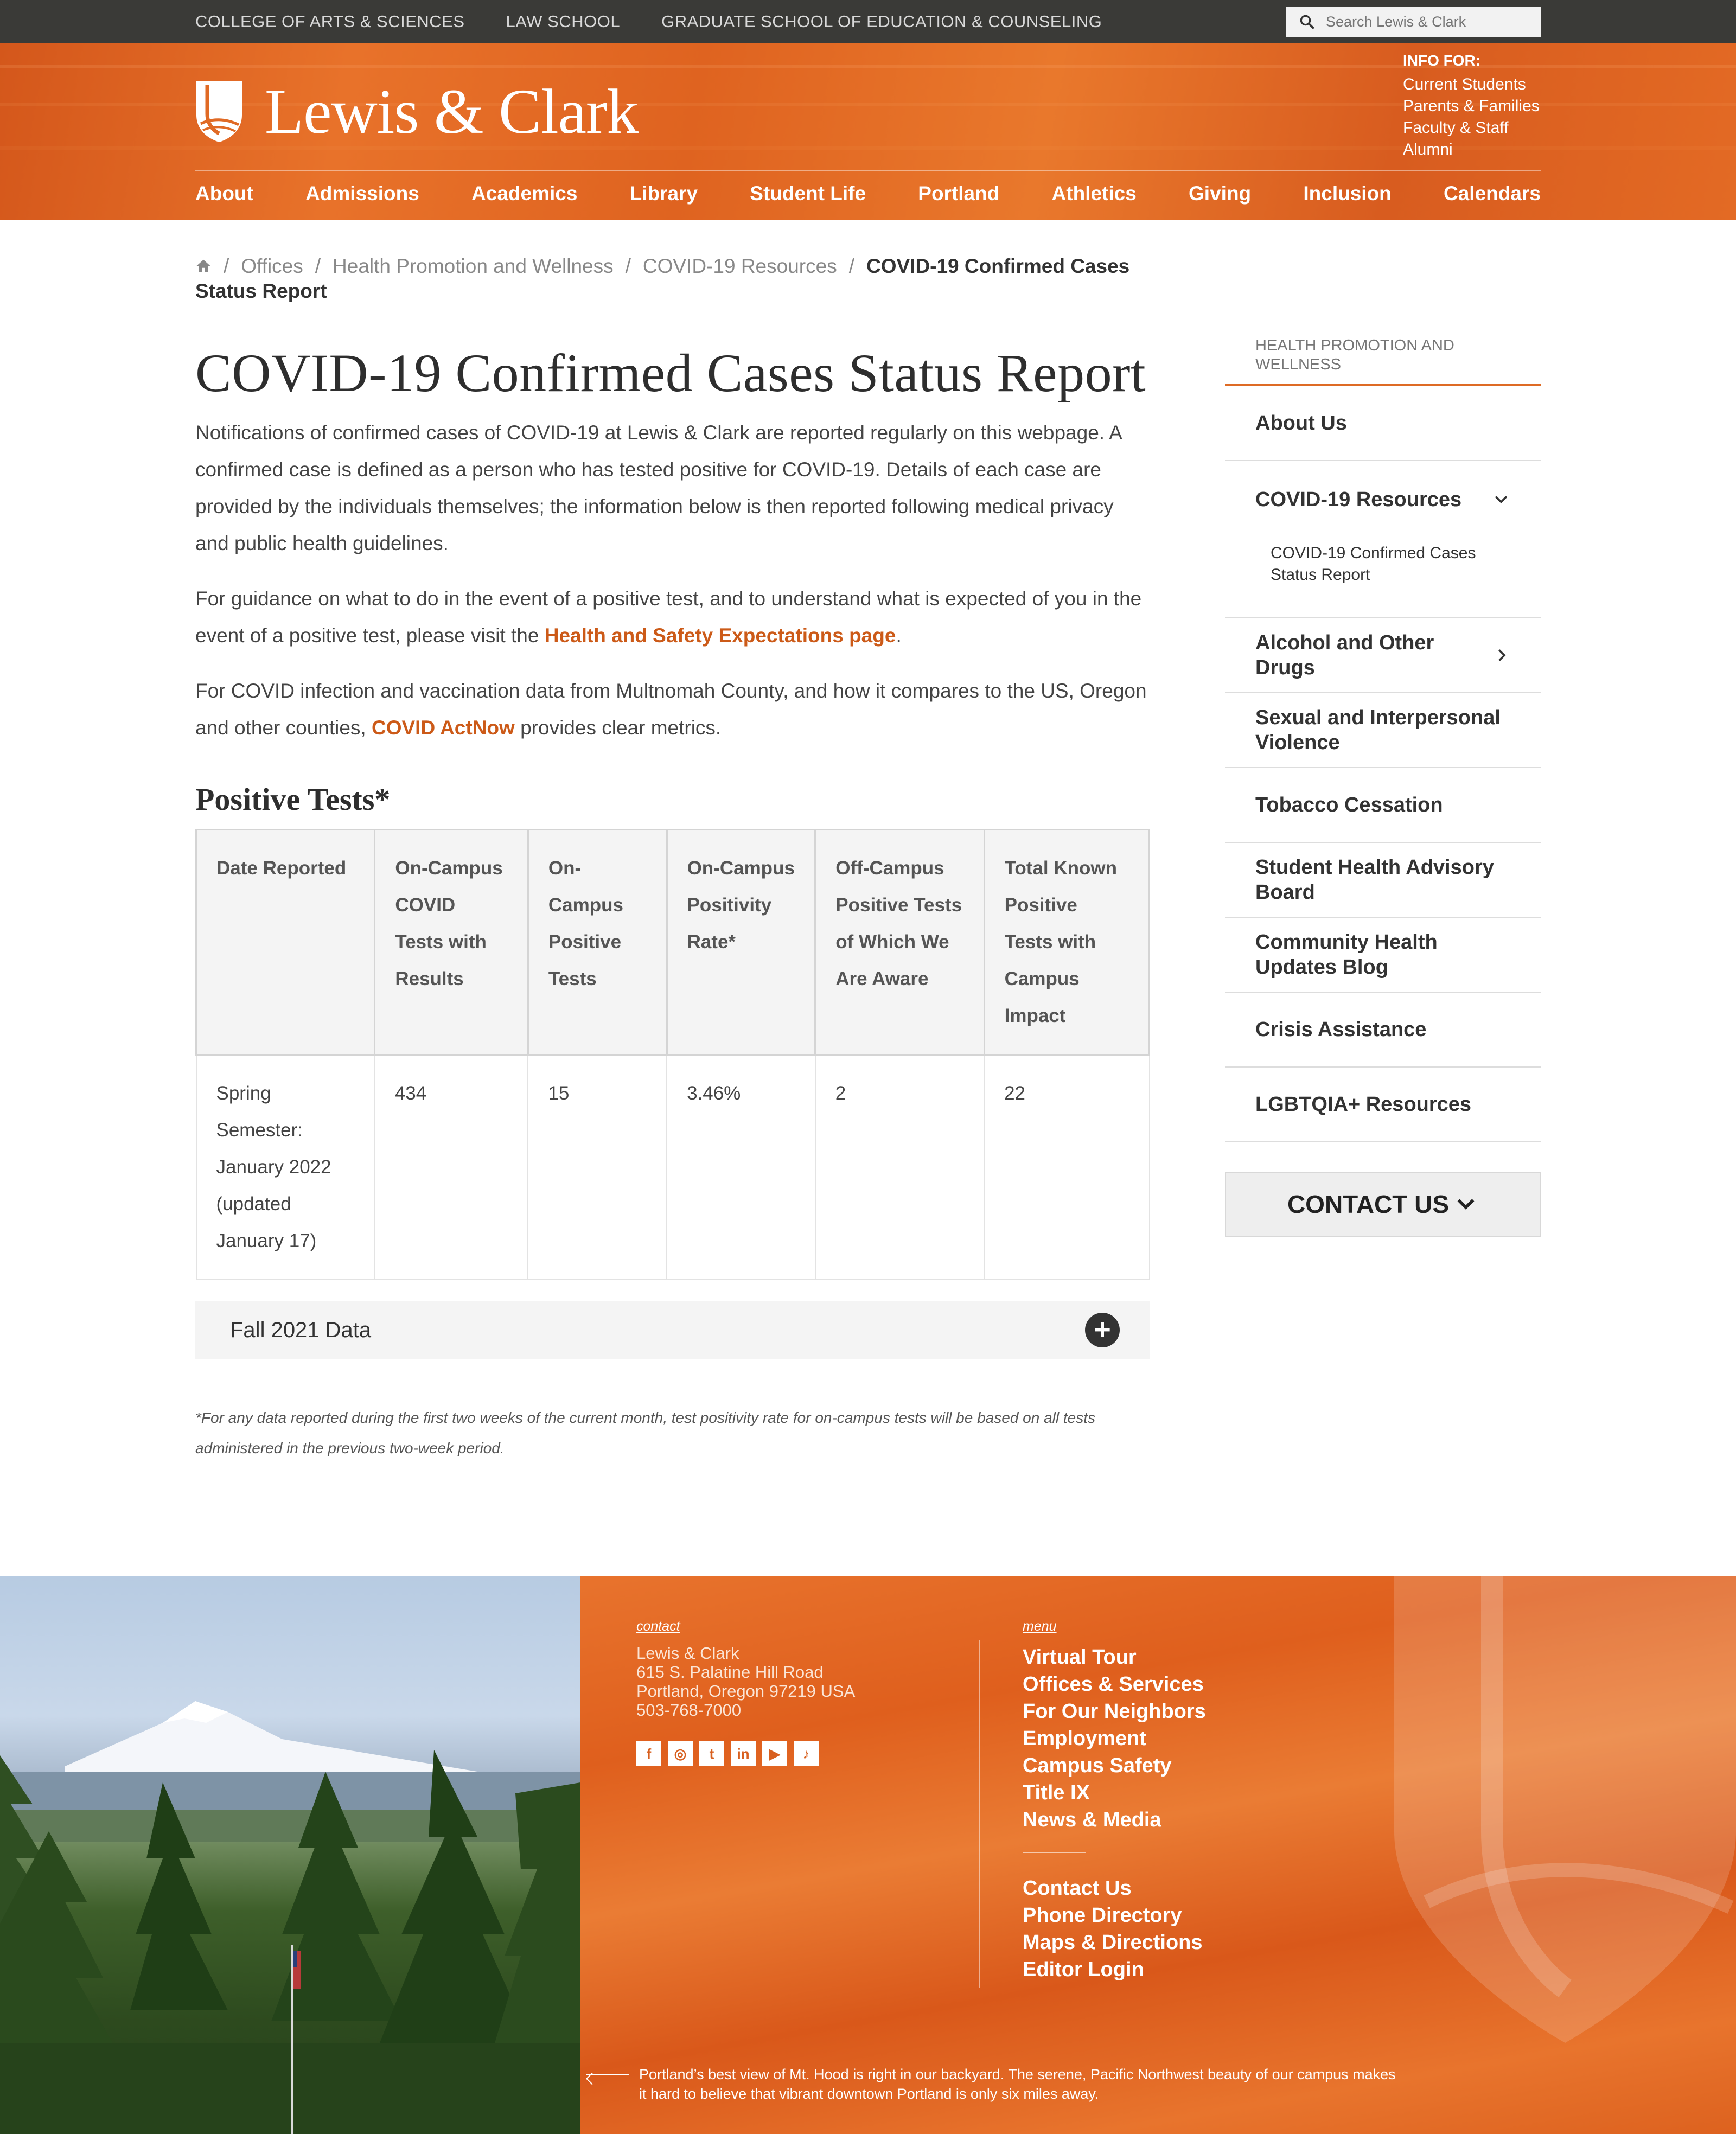 The width and height of the screenshot is (1736, 2134). I want to click on sidebar-item-sexual-violence: Sexual and Interpersonal Violence, so click(1383, 730).